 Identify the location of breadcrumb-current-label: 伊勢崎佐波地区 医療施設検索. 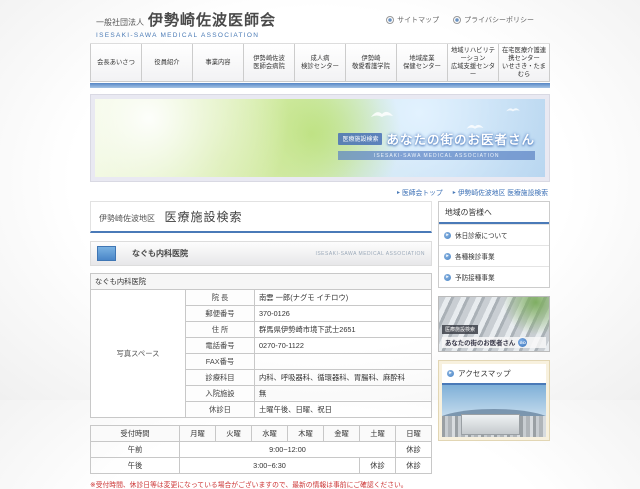
(502, 194).